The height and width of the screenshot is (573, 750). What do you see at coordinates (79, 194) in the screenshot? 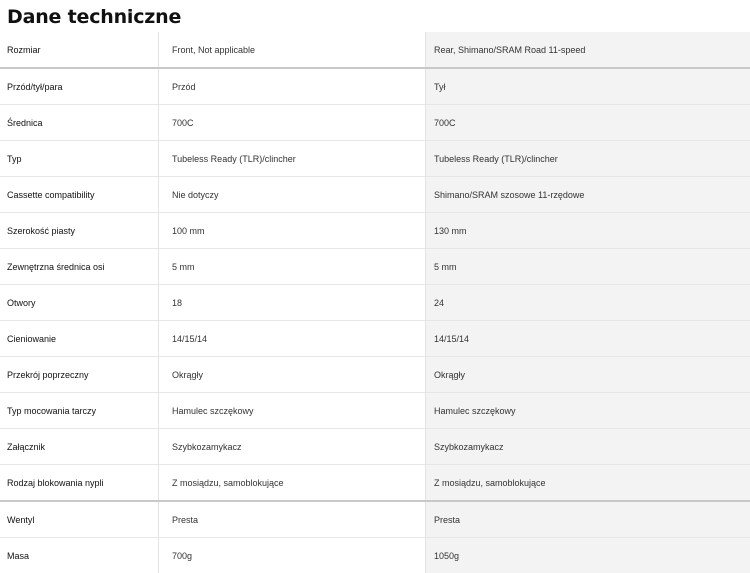
I see `spec-label: Cassette compatibility` at bounding box center [79, 194].